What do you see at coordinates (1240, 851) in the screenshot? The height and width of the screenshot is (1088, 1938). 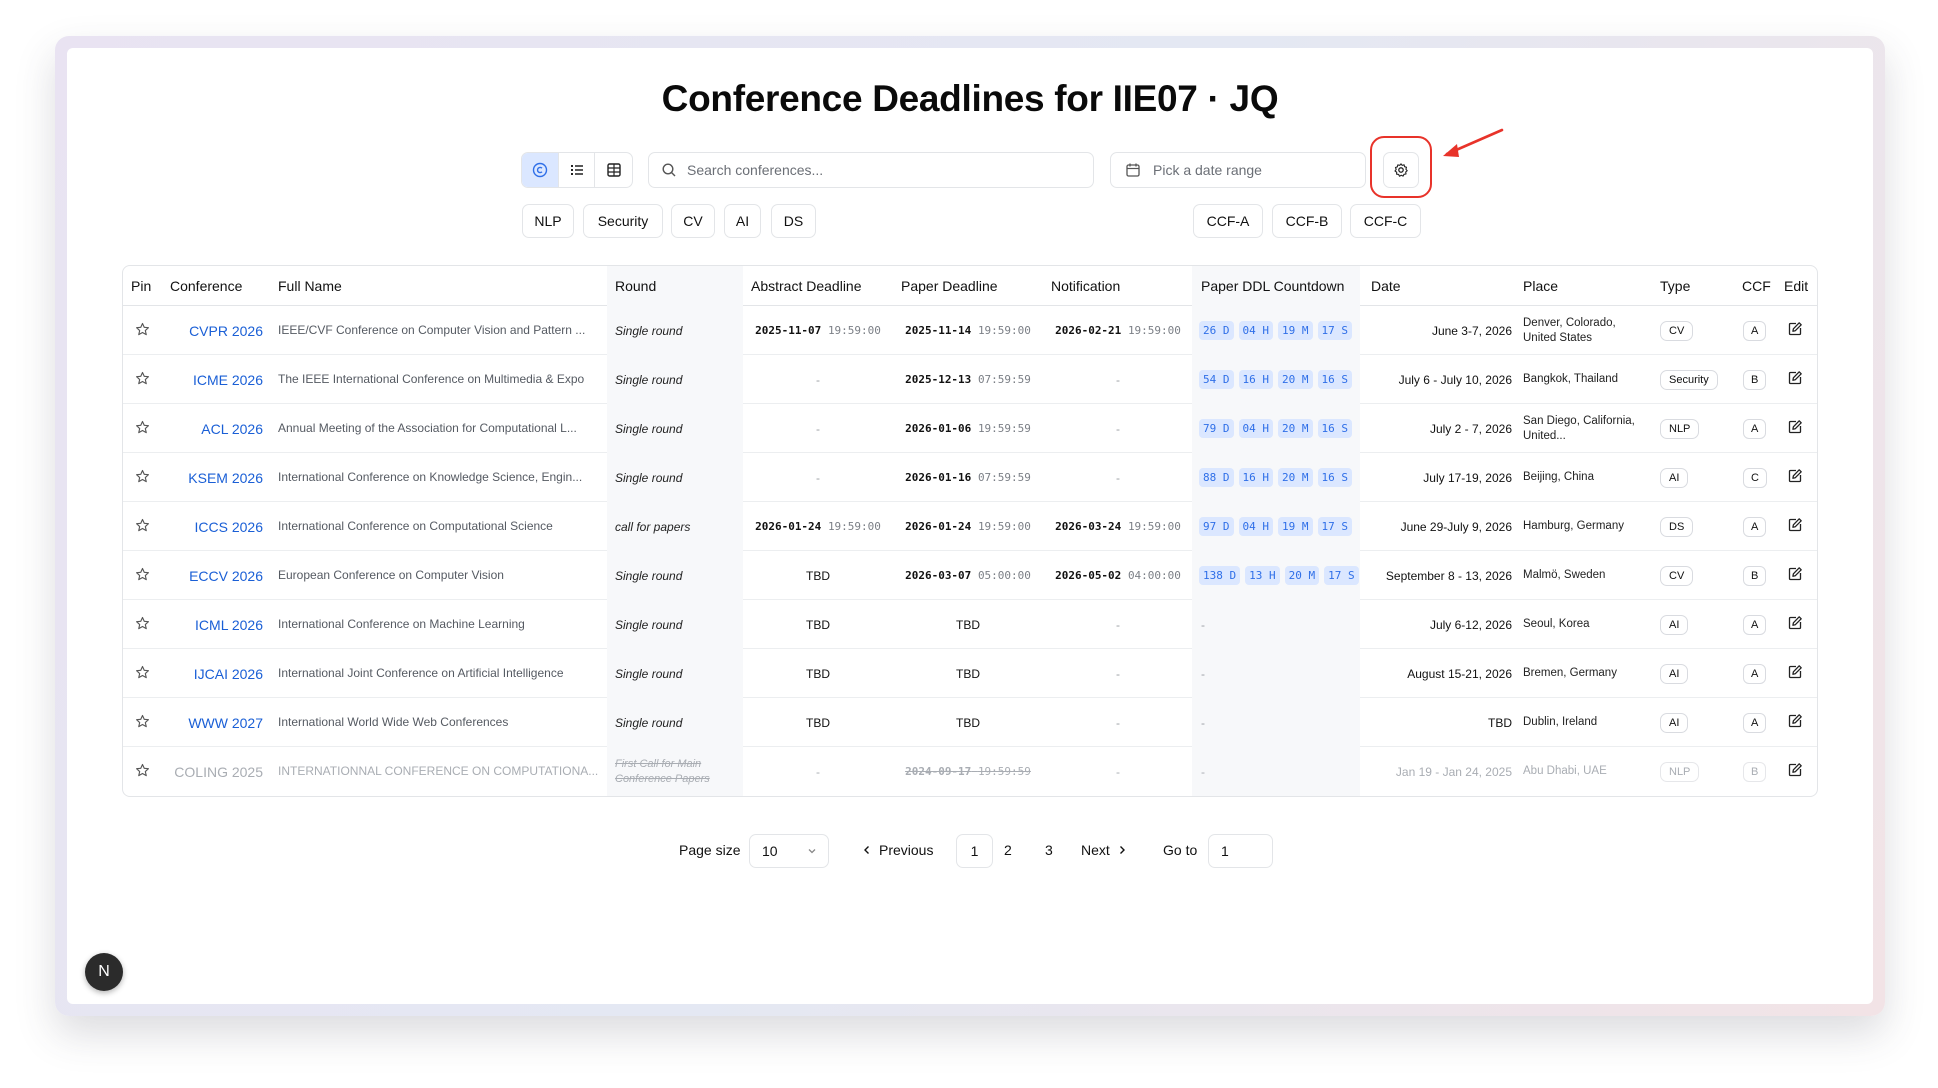 I see `goto-input: 1` at bounding box center [1240, 851].